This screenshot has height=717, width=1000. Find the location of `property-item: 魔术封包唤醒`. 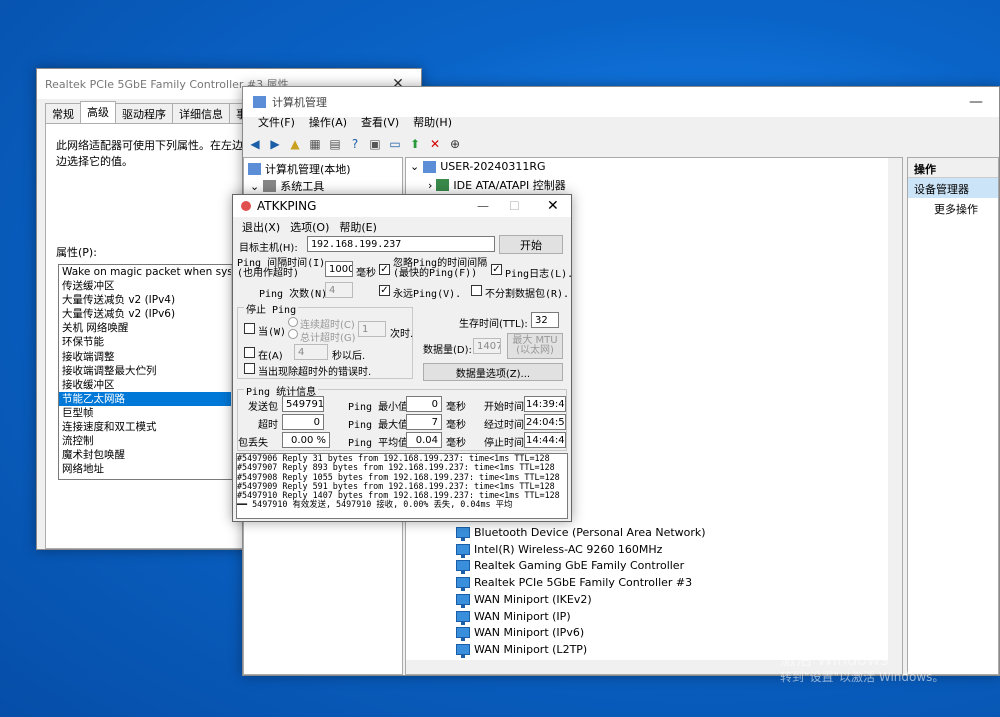

property-item: 魔术封包唤醒 is located at coordinates (151, 455).